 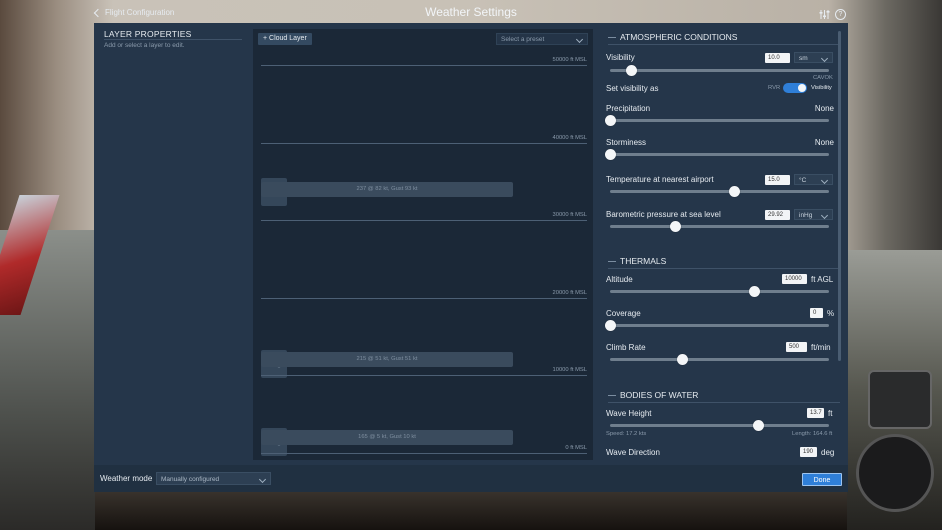 I want to click on wave-length: Length: 164.6 ft, so click(x=812, y=434).